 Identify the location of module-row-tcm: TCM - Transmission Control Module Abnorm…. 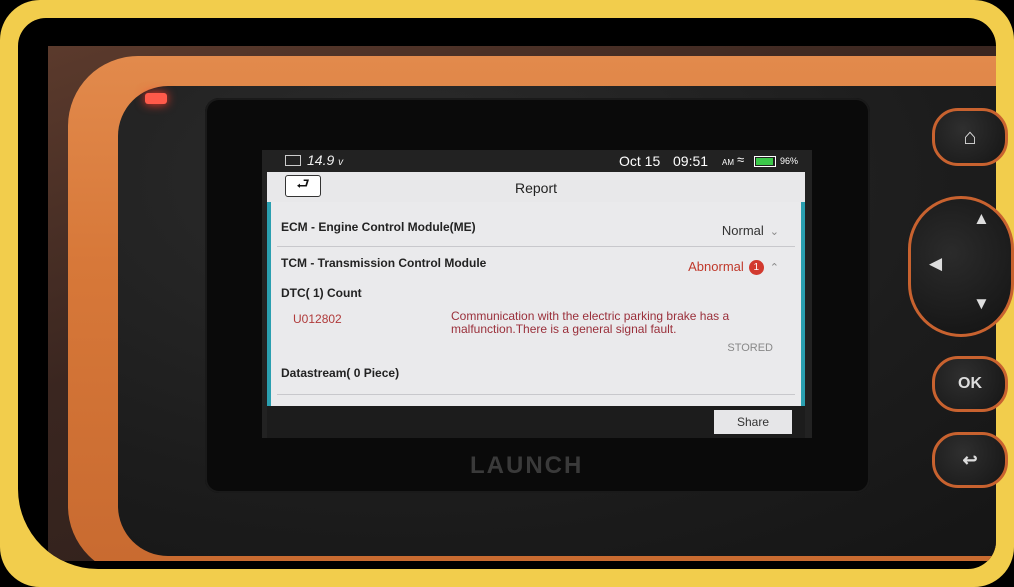
(536, 266).